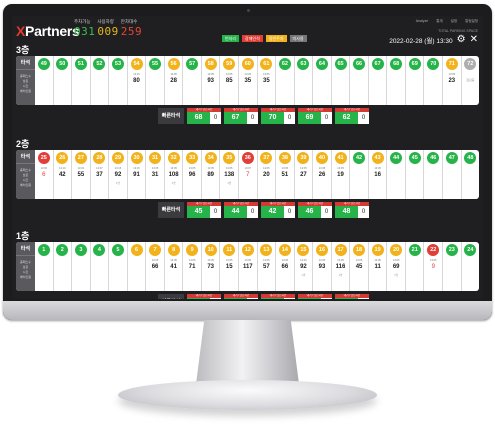 Image resolution: width=495 pixels, height=439 pixels. What do you see at coordinates (378, 266) in the screenshot?
I see `bay-cell: 19 13:05 11` at bounding box center [378, 266].